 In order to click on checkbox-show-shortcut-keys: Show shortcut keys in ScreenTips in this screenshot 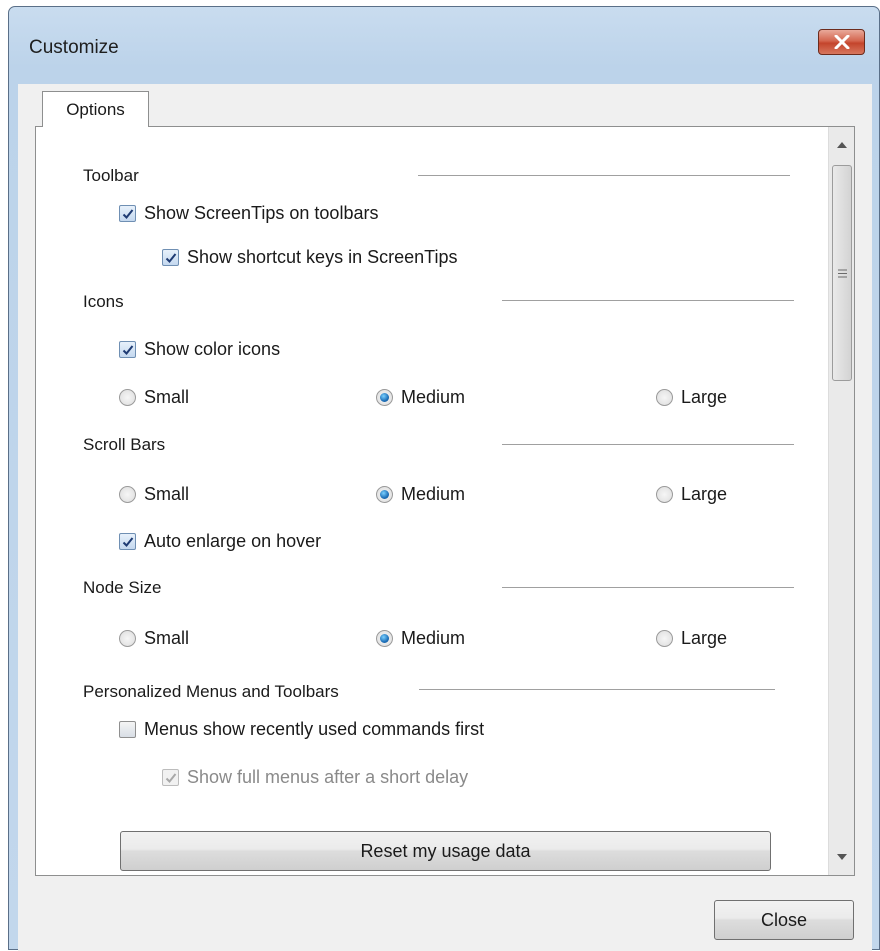, I will do `click(309, 257)`.